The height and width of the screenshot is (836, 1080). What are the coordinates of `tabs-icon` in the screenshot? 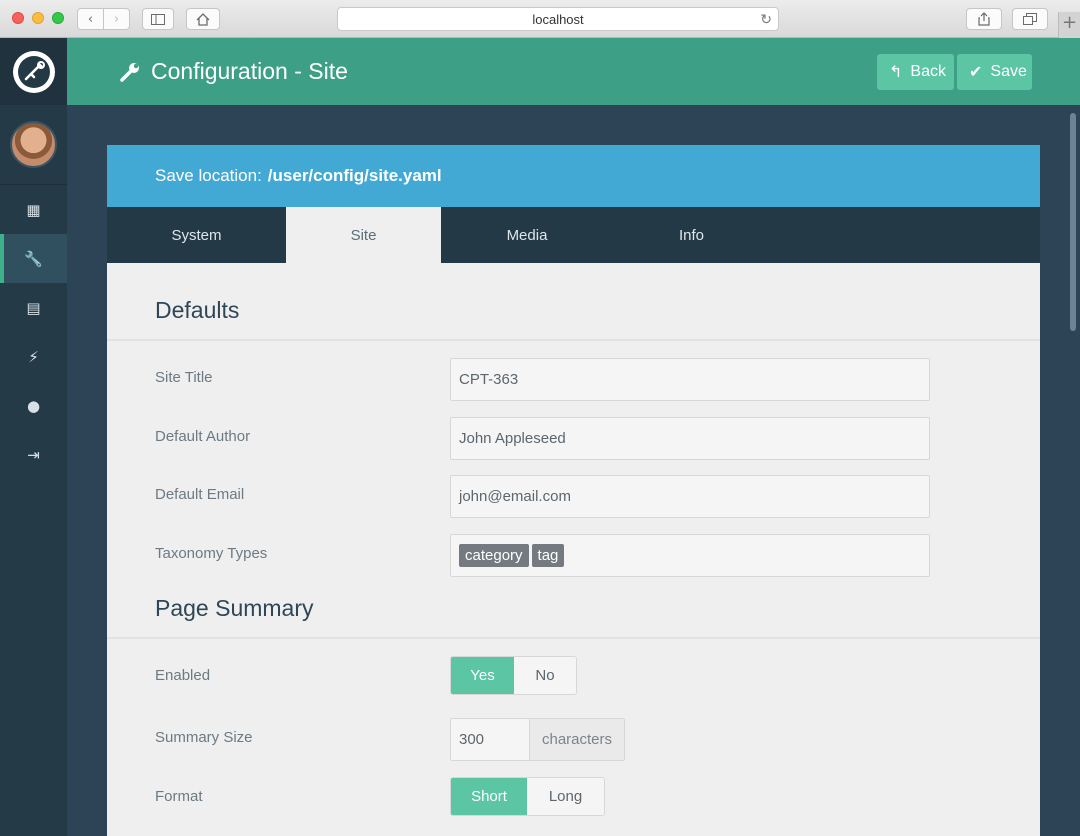 It's located at (1030, 19).